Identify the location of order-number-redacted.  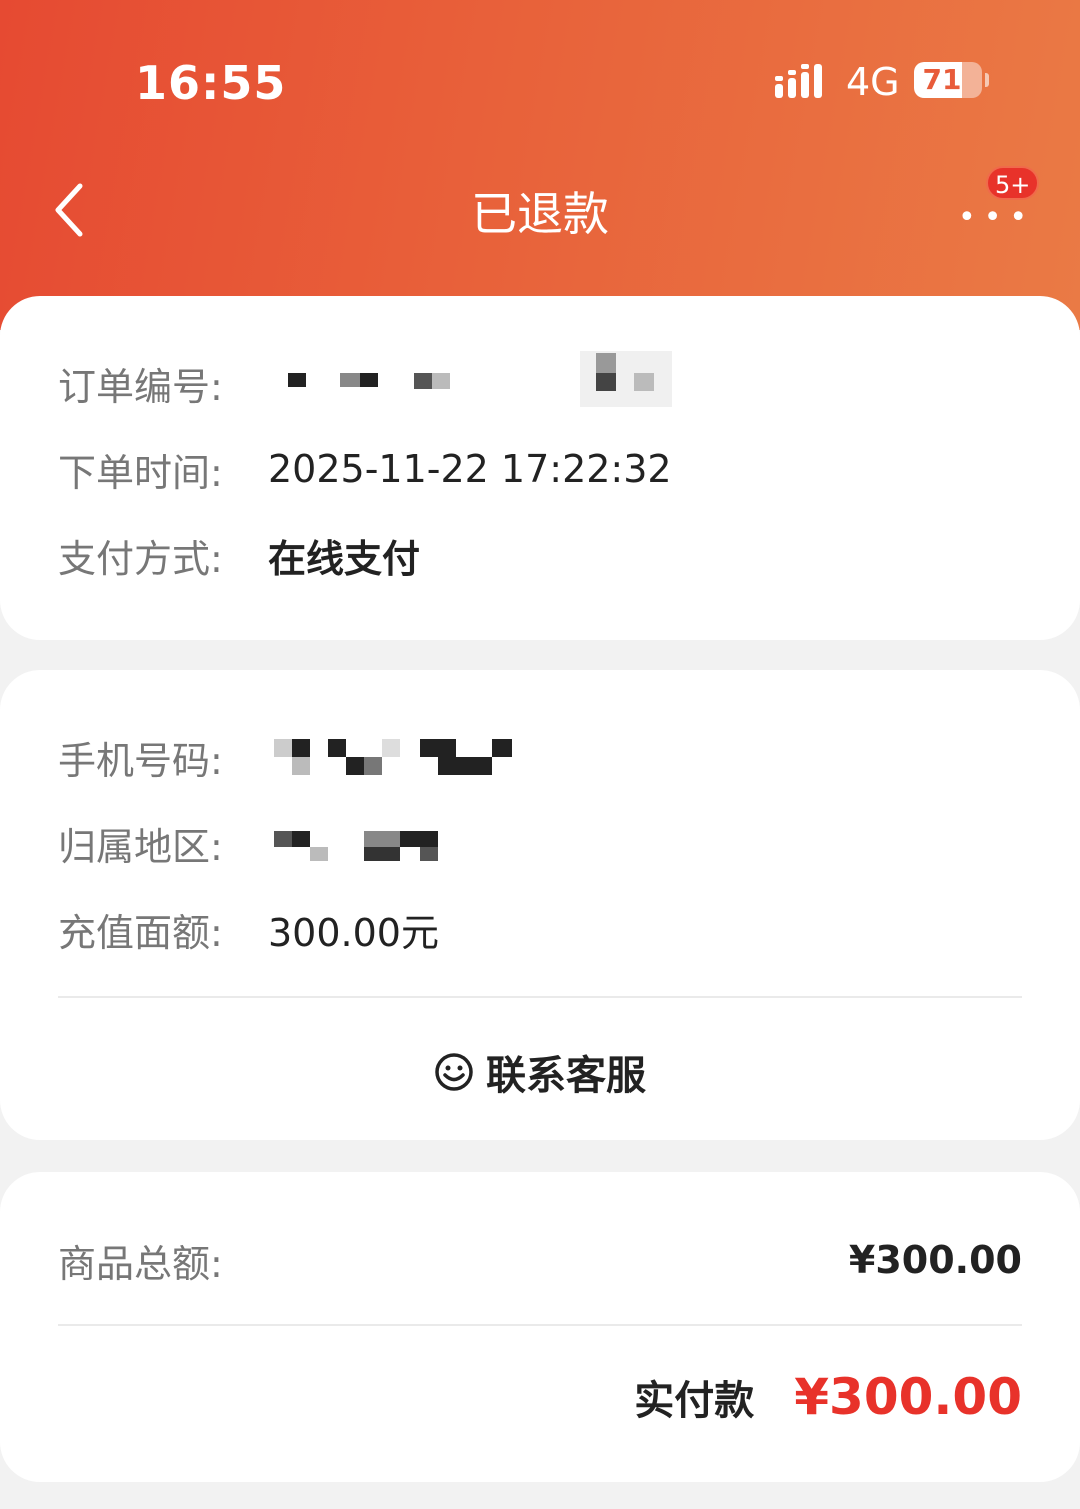
(478, 379).